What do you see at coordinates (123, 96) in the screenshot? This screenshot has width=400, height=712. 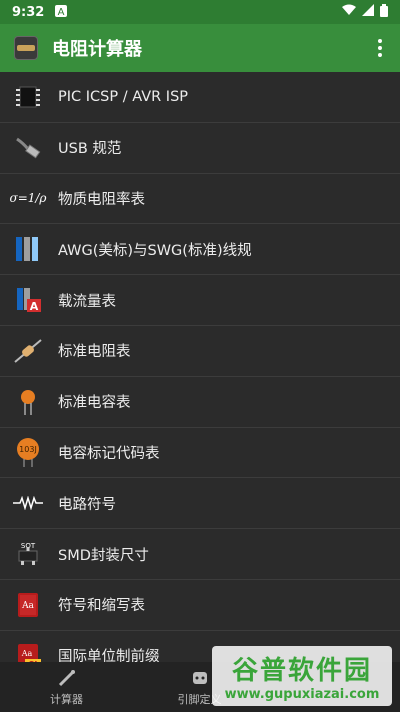 I see `list-item-label: PIC ICSP / AVR ISP` at bounding box center [123, 96].